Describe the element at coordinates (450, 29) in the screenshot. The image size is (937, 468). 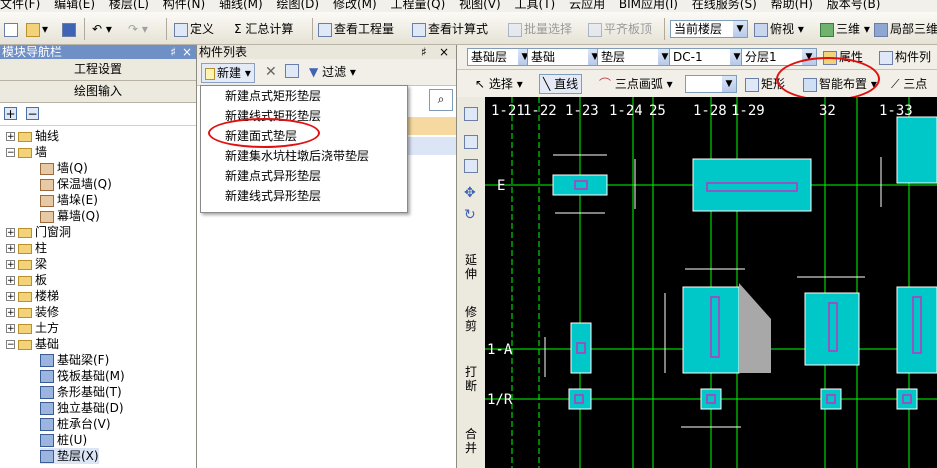
I see `view-formula-button: 查看计算式` at that location.